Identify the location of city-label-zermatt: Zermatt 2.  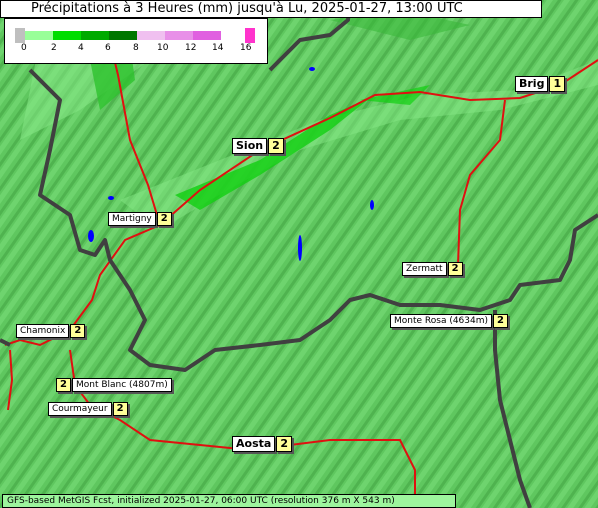
(432, 269).